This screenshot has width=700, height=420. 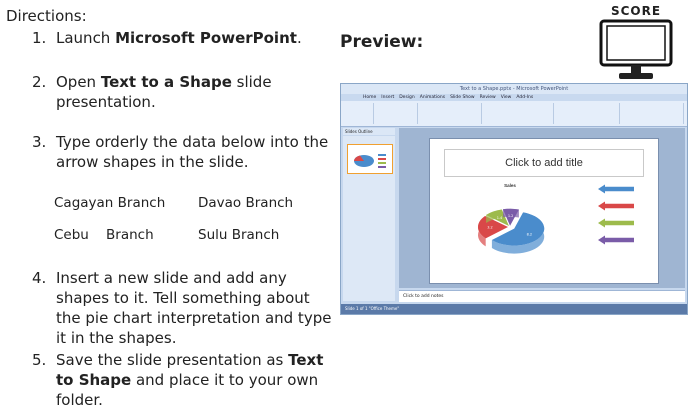 What do you see at coordinates (104, 235) in the screenshot?
I see `branch-name: Cebu Branch` at bounding box center [104, 235].